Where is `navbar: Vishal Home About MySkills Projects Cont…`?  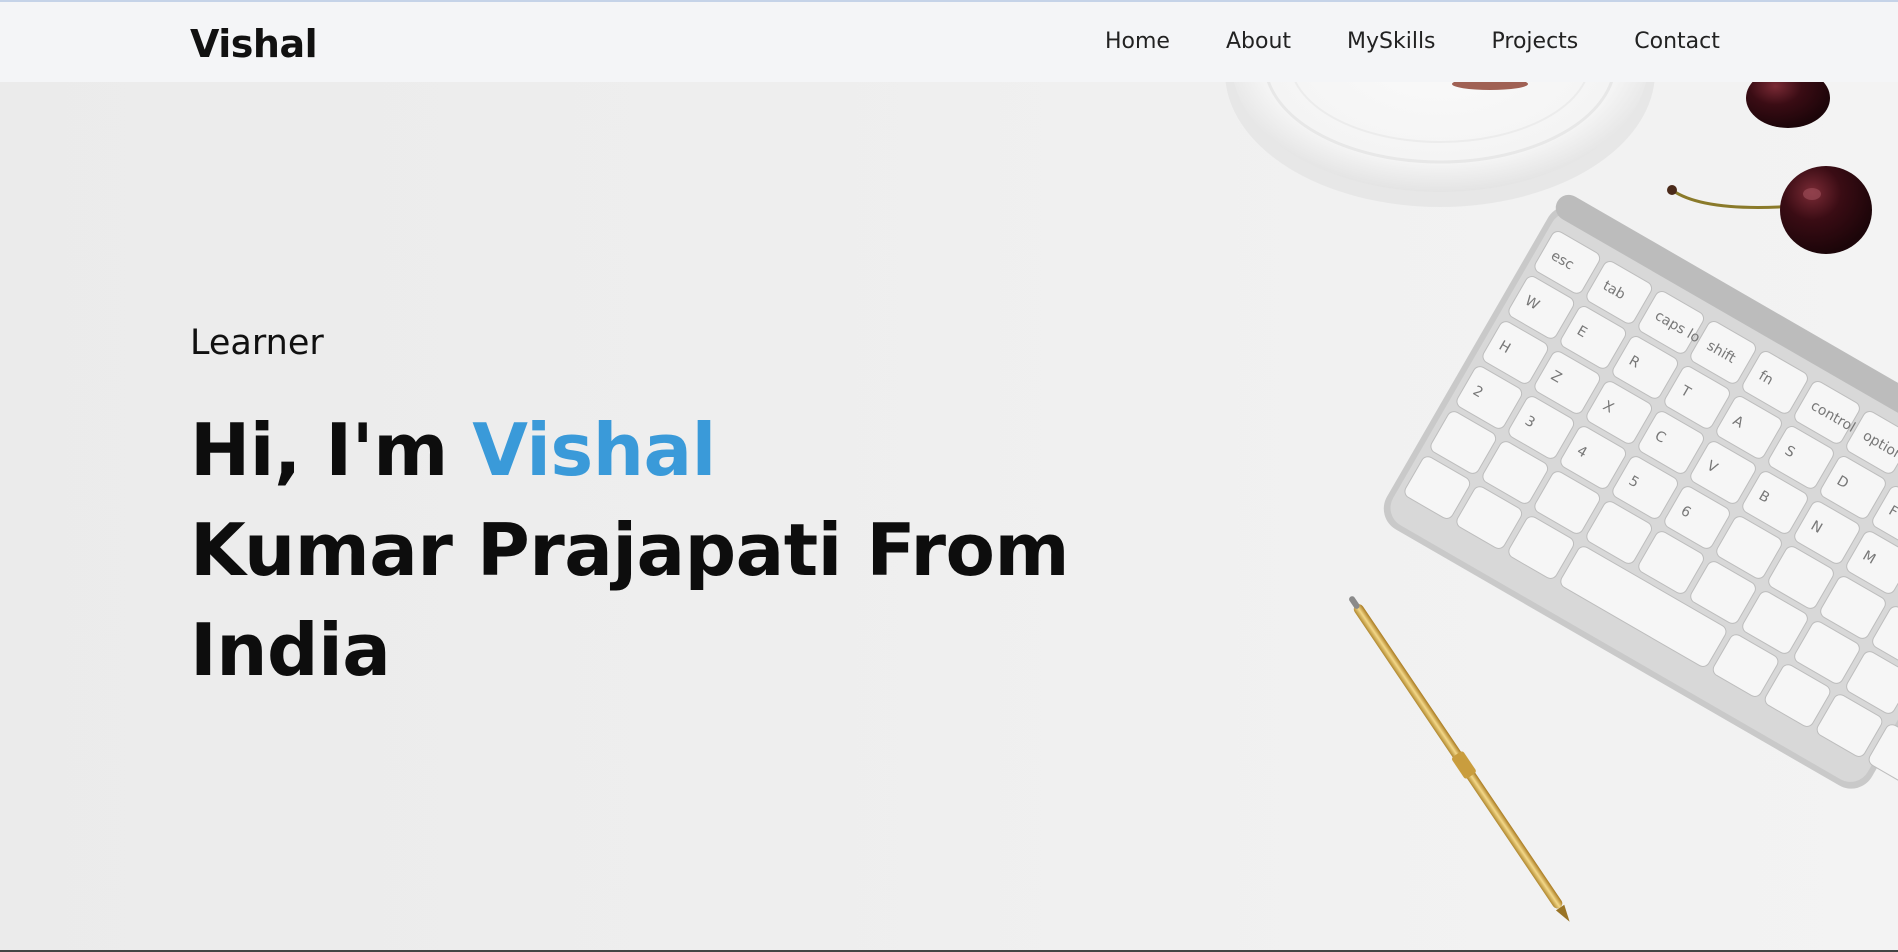 navbar: Vishal Home About MySkills Projects Cont… is located at coordinates (949, 42).